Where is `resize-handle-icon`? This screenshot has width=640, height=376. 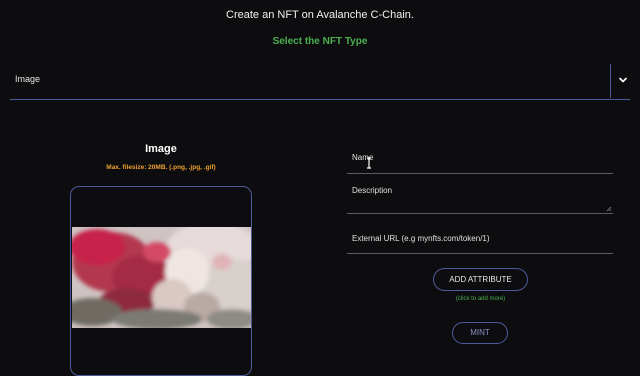
resize-handle-icon is located at coordinates (609, 209).